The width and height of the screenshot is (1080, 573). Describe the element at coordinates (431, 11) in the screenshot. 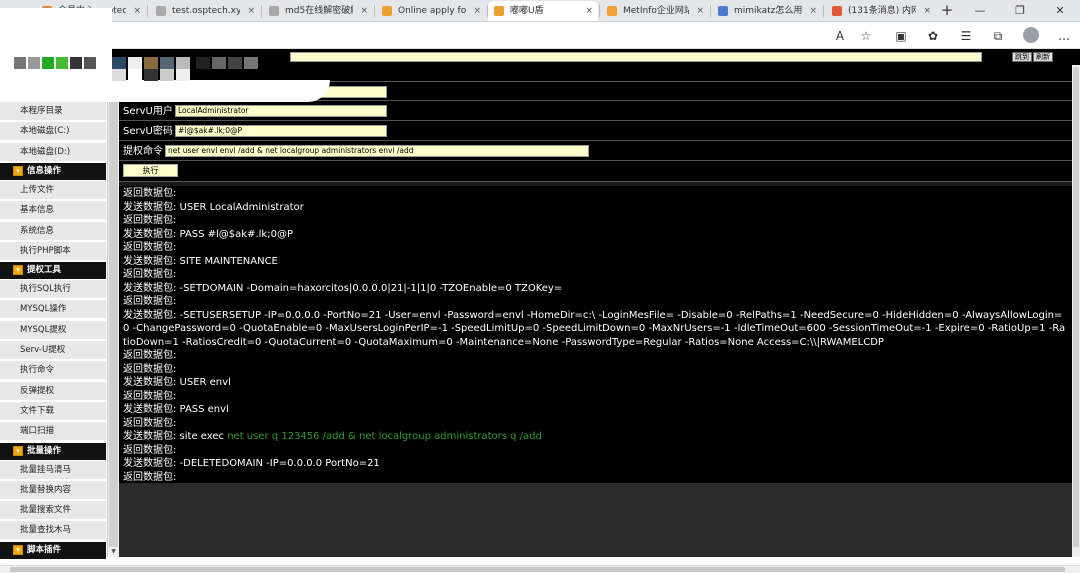

I see `browser-tab: Online apply for ×` at that location.